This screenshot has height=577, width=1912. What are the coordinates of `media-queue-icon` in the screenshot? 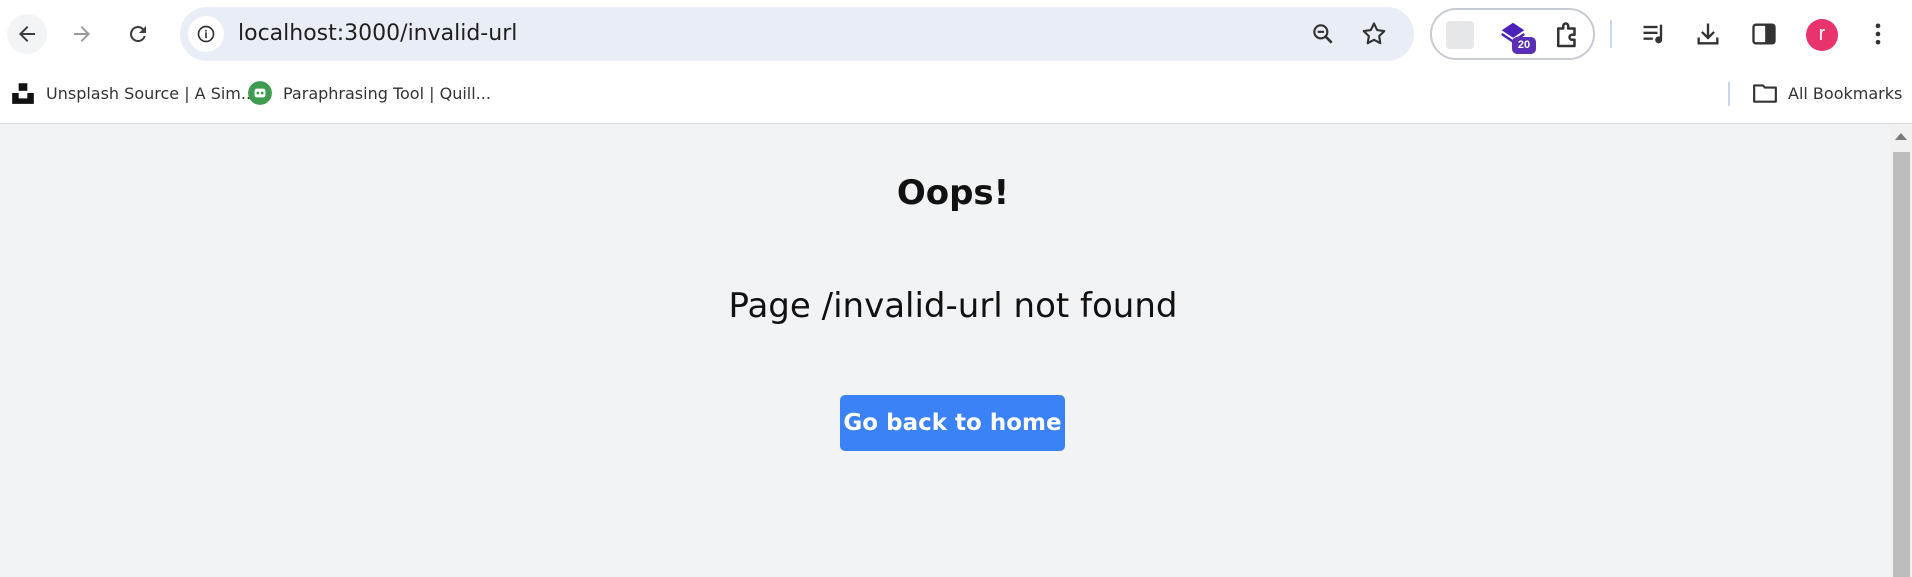 It's located at (1654, 34).